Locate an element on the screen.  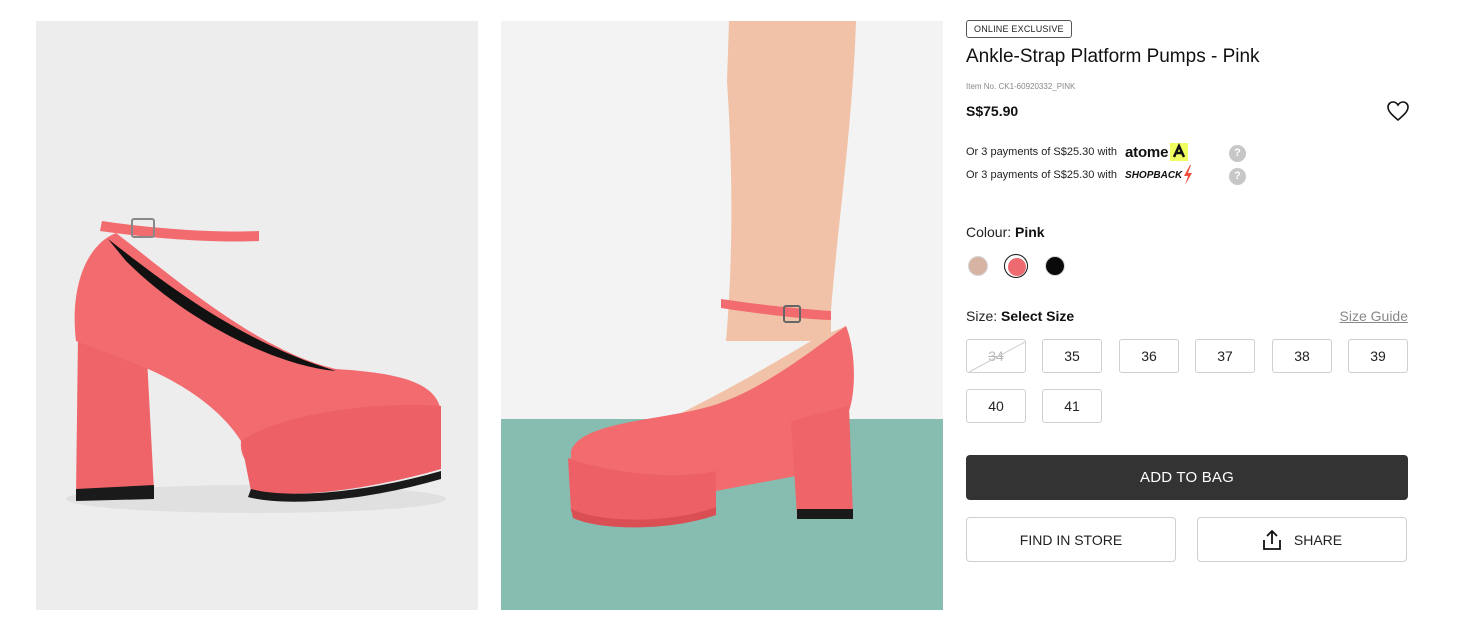
colour-selected-value: Pink is located at coordinates (1030, 232).